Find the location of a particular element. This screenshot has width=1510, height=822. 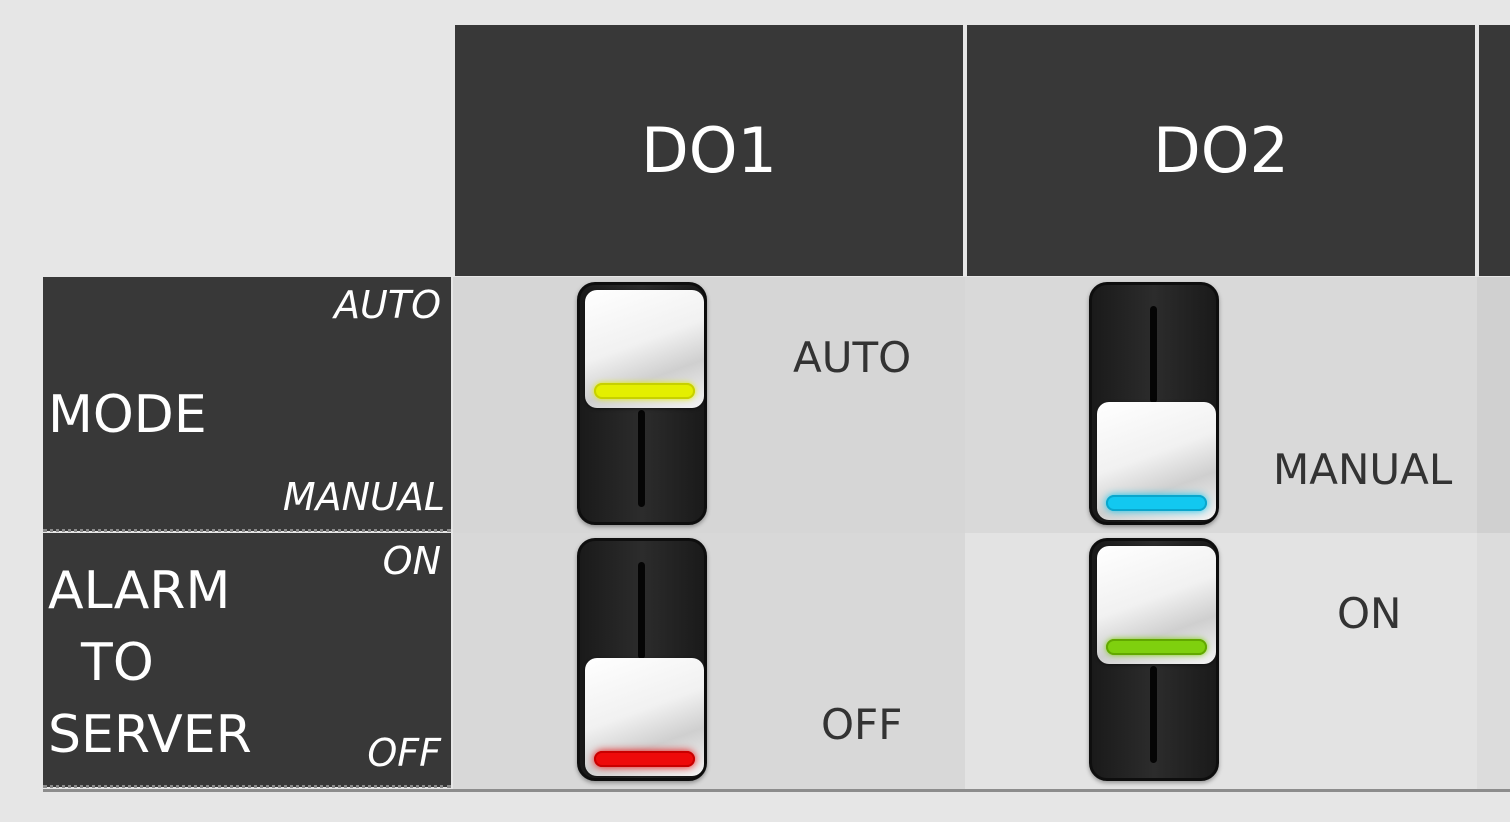

column-header-do2: DO2 is located at coordinates (1221, 150).